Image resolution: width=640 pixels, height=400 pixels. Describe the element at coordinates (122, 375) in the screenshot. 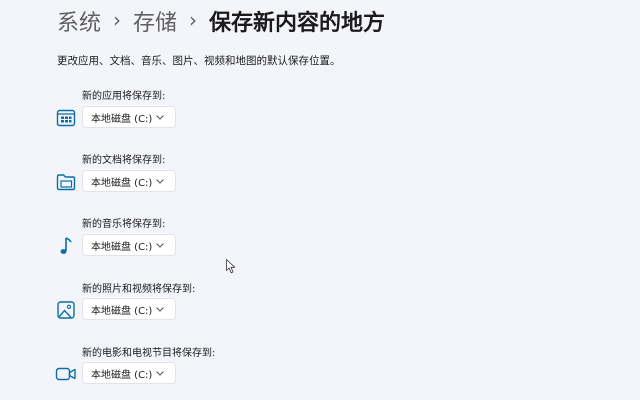

I see `movies-location-value: 本地磁盘 (C:)` at that location.